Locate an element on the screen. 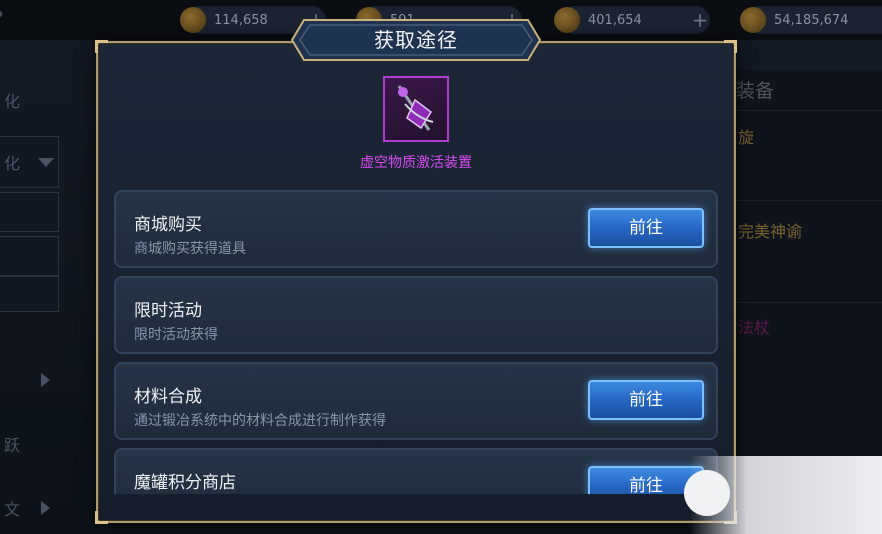 This screenshot has height=534, width=882. item-name: 虚空物质激活装置 is located at coordinates (416, 163).